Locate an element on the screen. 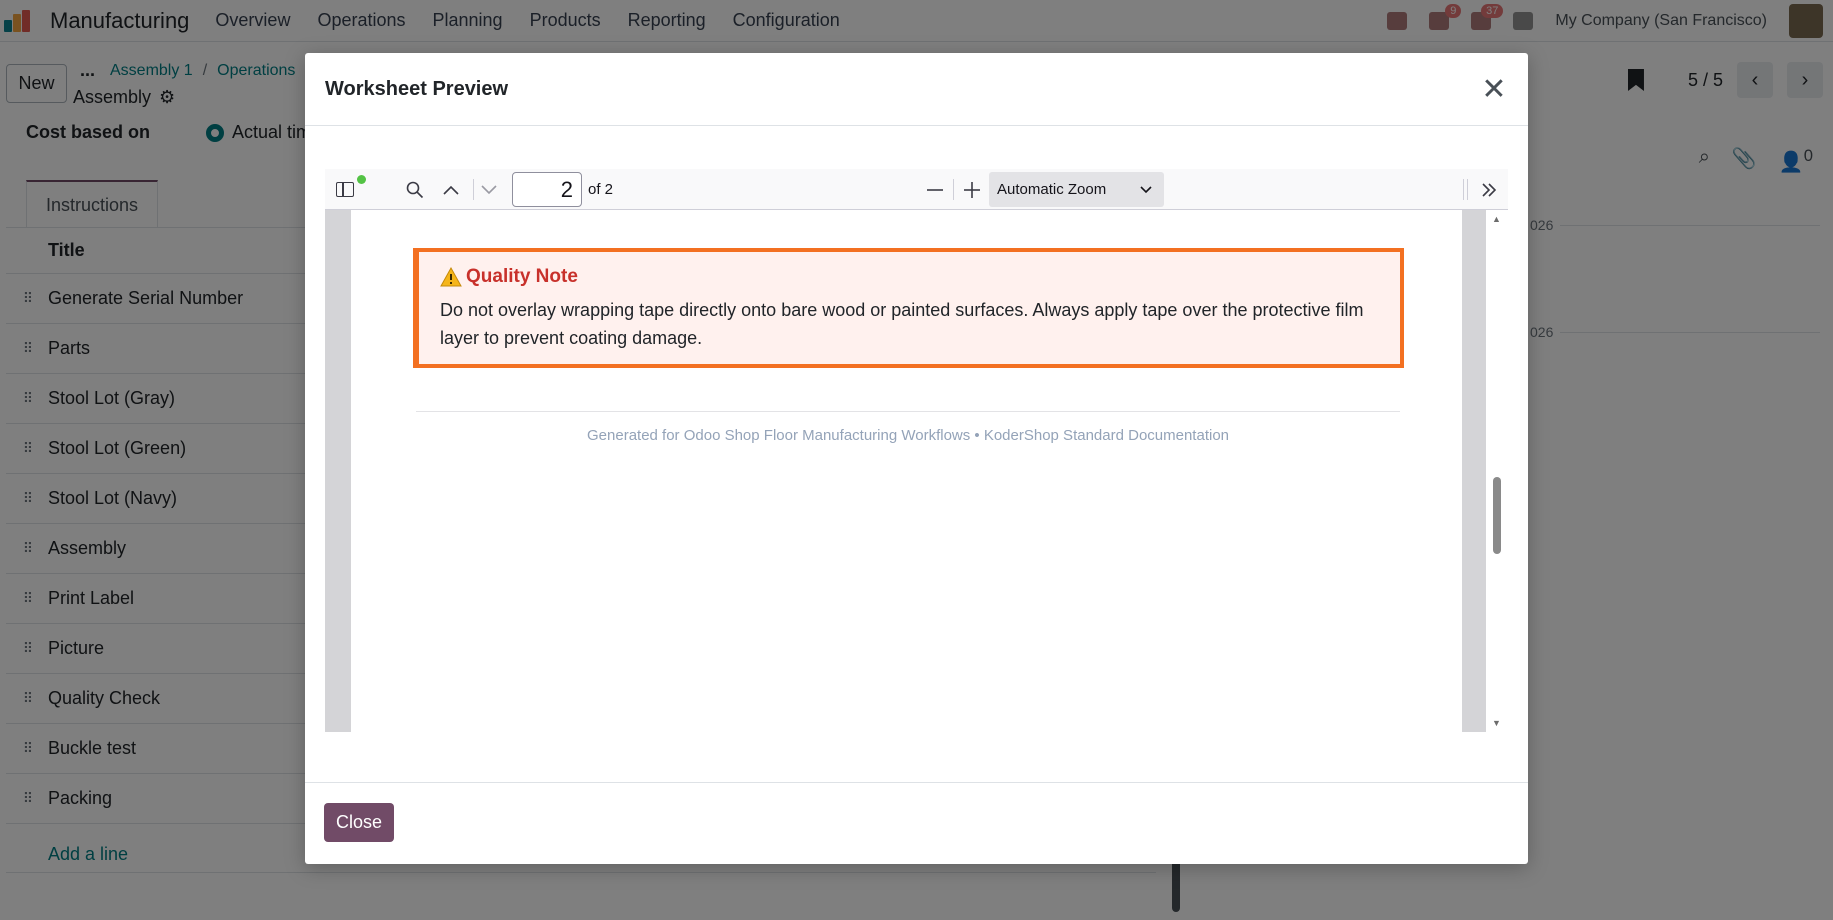 The width and height of the screenshot is (1833, 920). previous-page-icon is located at coordinates (451, 189).